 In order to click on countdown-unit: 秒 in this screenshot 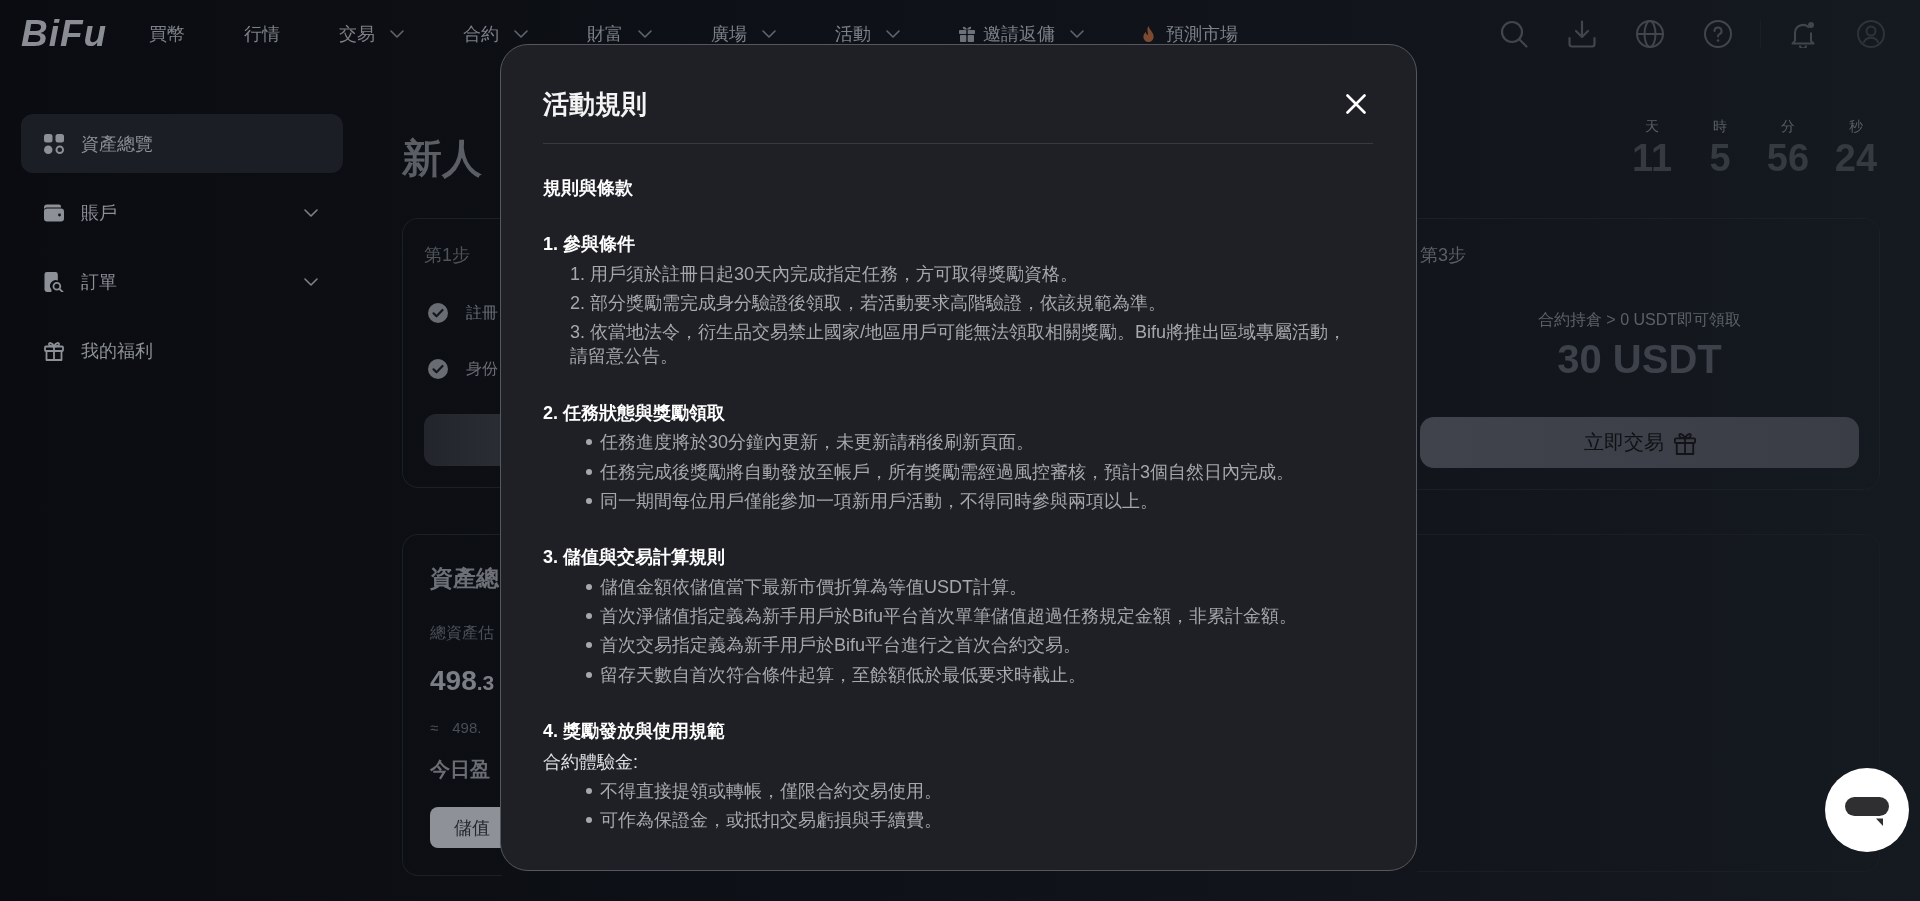, I will do `click(1856, 126)`.